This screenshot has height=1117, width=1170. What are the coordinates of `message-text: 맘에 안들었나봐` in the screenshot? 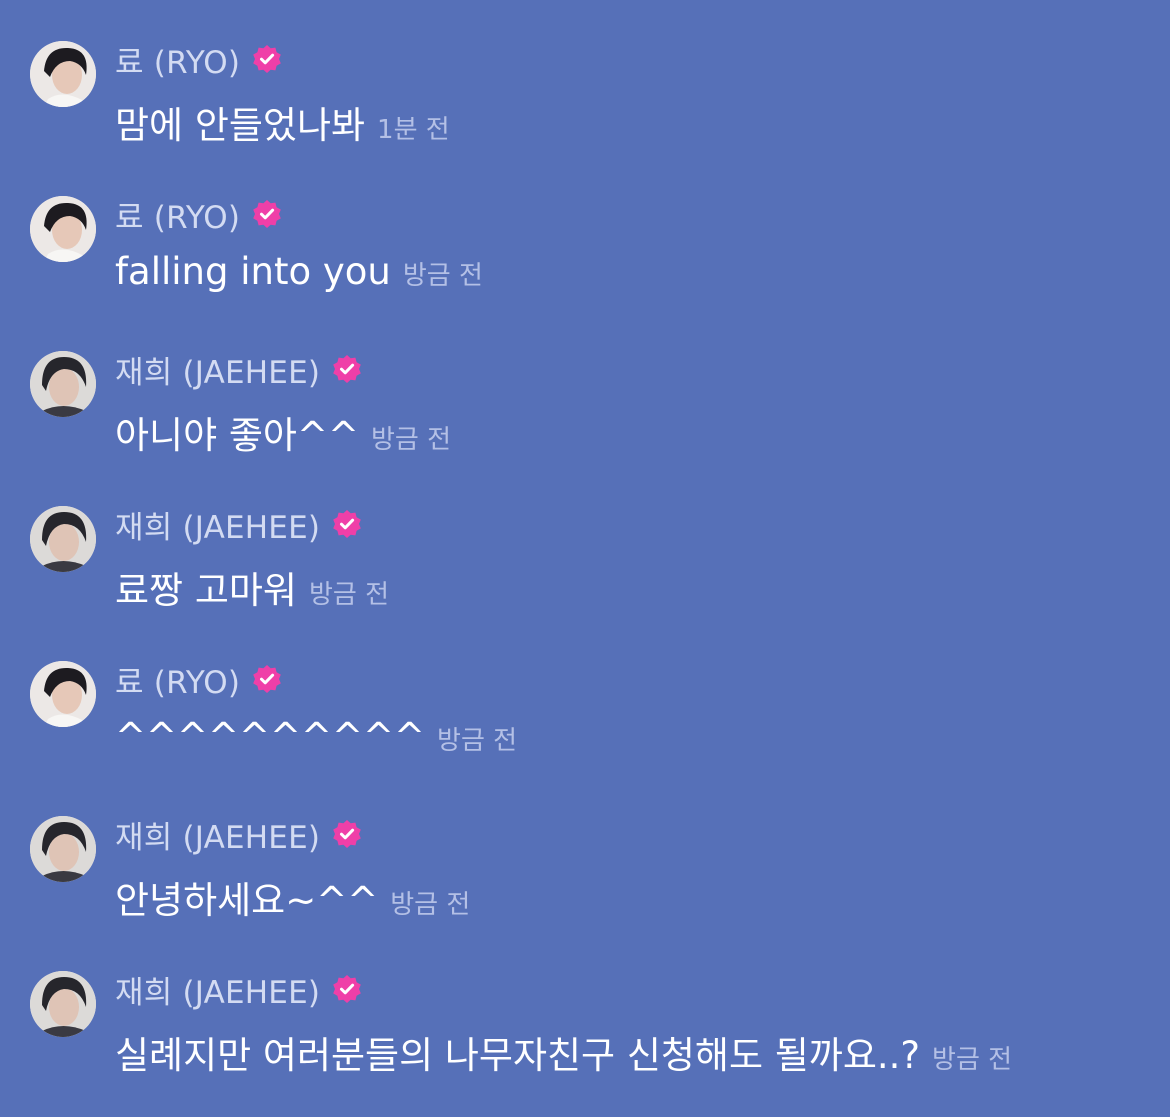 It's located at (240, 125).